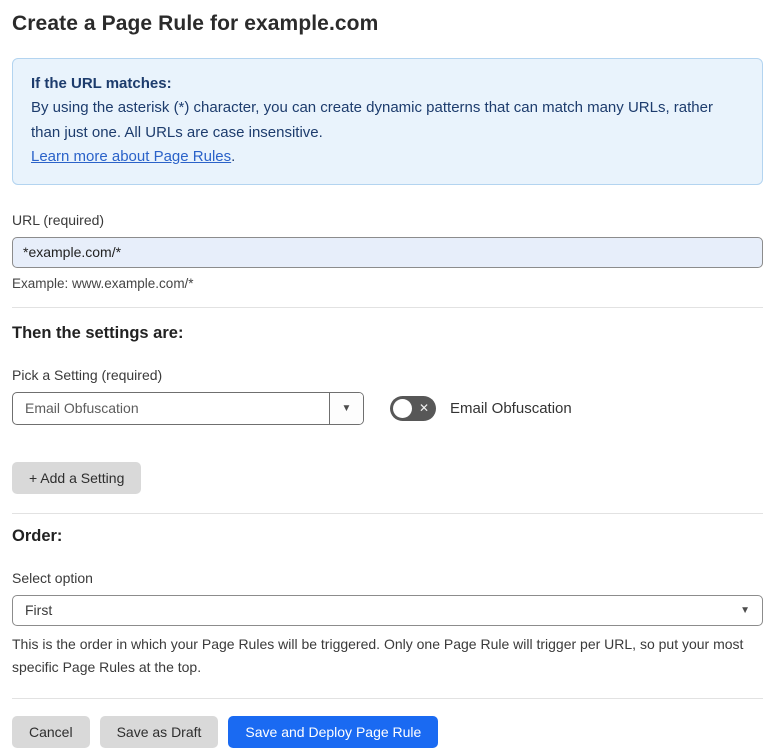 Image resolution: width=775 pixels, height=748 pixels. I want to click on toggle-label: Email Obfuscation, so click(511, 408).